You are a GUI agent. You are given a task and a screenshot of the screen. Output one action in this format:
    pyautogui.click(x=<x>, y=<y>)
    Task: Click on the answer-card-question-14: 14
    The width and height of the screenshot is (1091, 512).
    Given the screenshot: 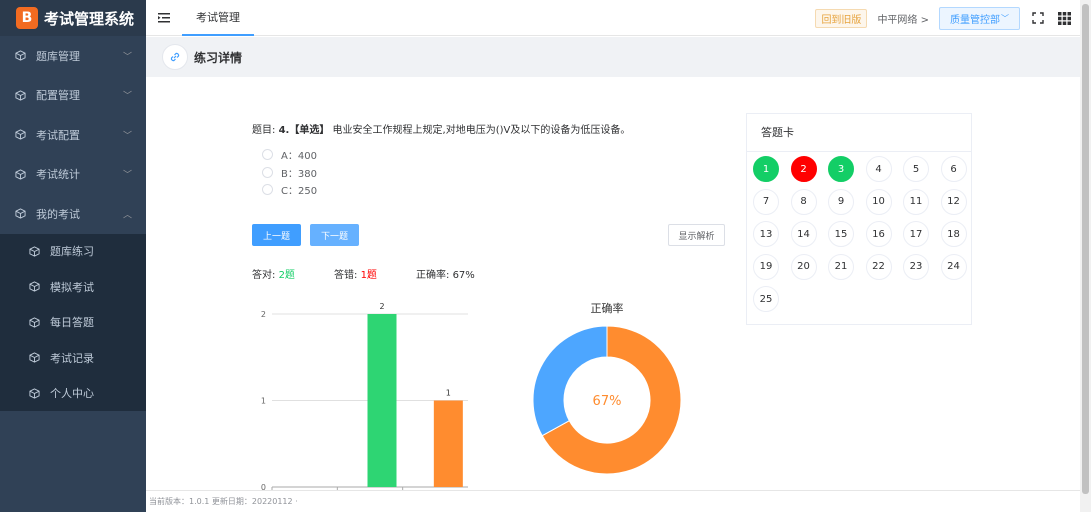 What is the action you would take?
    pyautogui.click(x=803, y=234)
    